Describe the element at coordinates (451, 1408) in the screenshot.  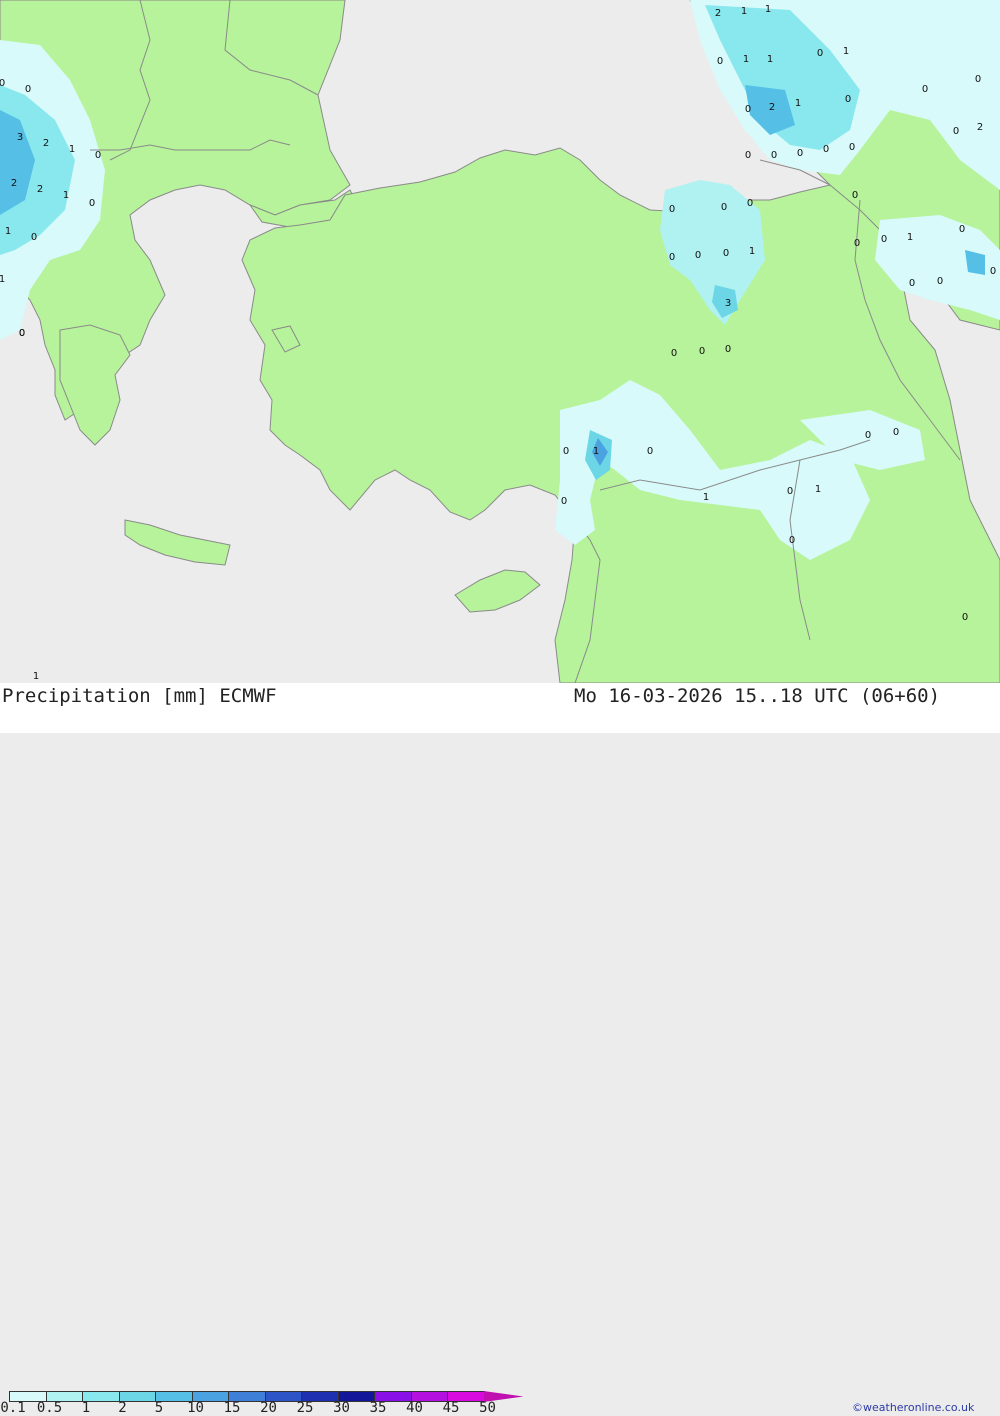
I see `scale-label: 45` at that location.